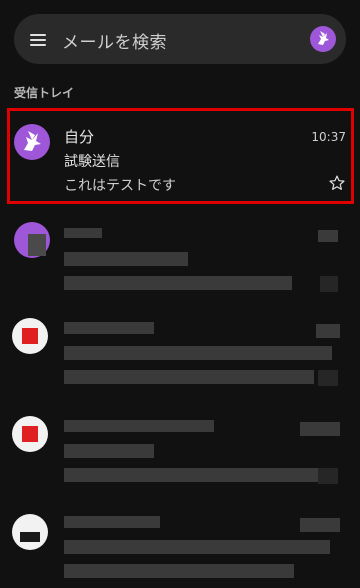 Image resolution: width=360 pixels, height=588 pixels. What do you see at coordinates (114, 40) in the screenshot?
I see `search-placeholder: メールを検索` at bounding box center [114, 40].